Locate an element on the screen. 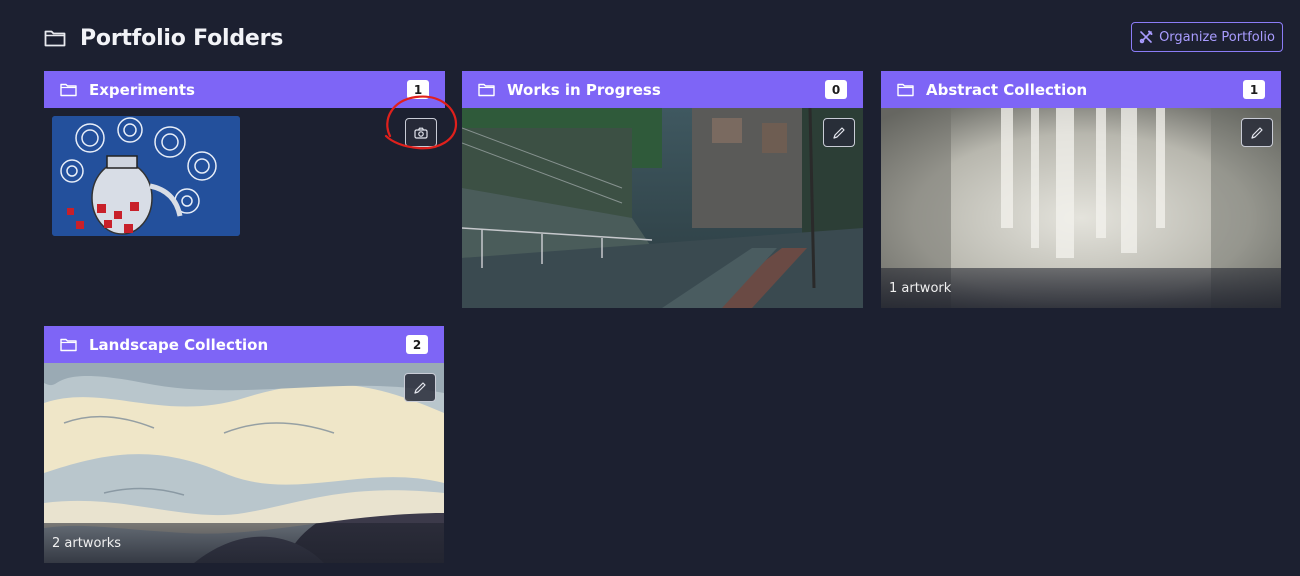 The height and width of the screenshot is (576, 1300). page-header: Portfolio Folders is located at coordinates (163, 38).